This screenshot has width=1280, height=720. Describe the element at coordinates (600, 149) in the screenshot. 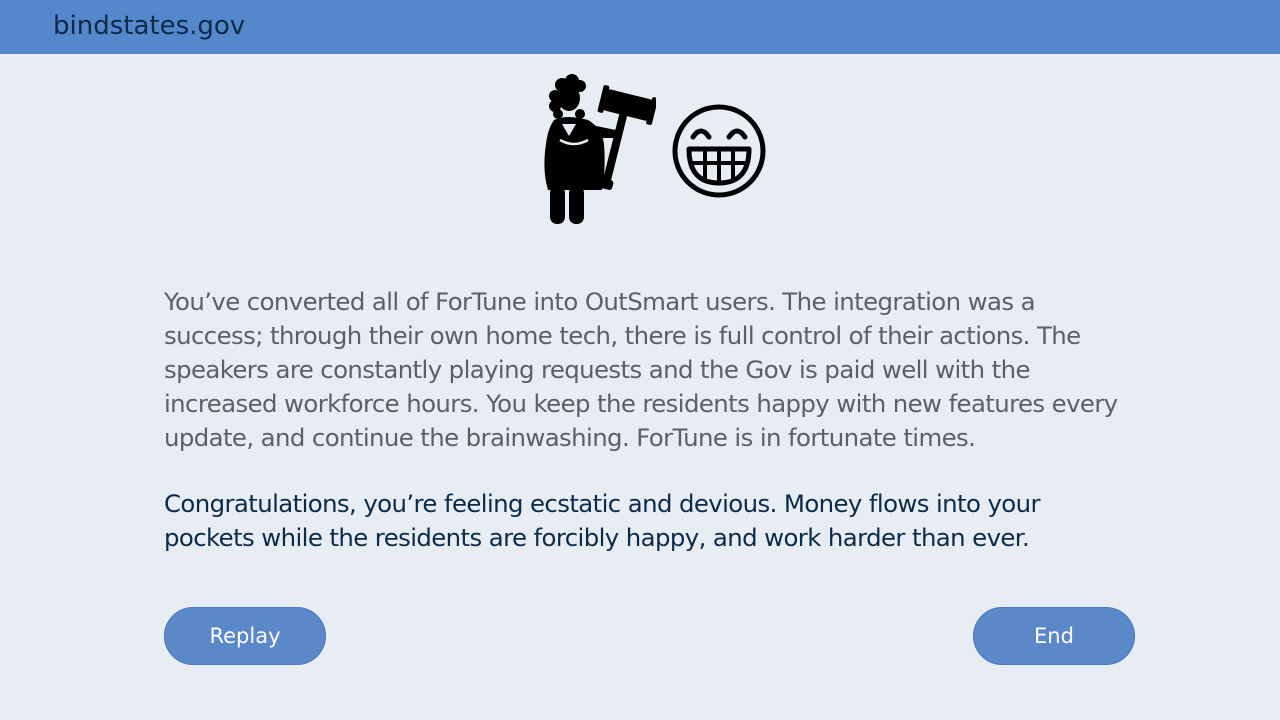

I see `judge-with-gavel-icon` at that location.